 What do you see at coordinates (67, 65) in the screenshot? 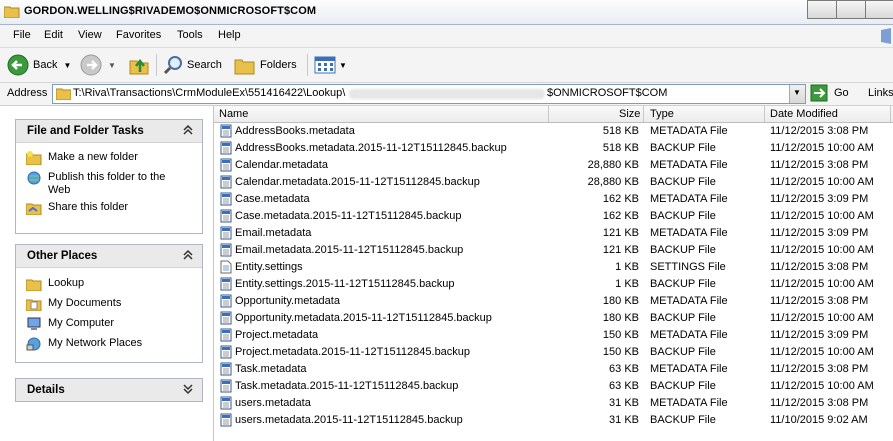
I see `back-dropdown-icon: ▼` at bounding box center [67, 65].